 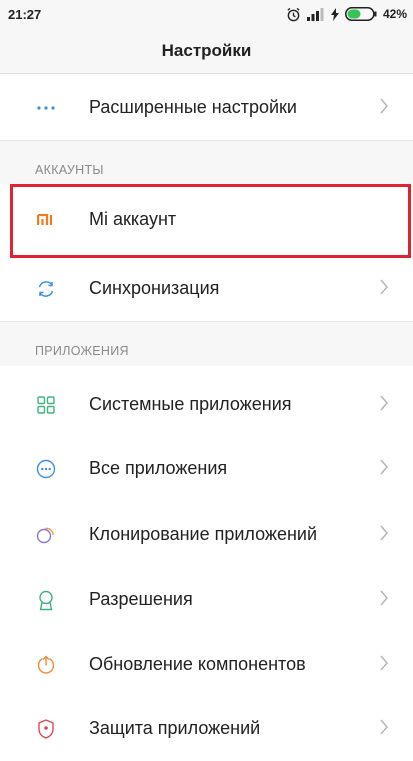 What do you see at coordinates (46, 729) in the screenshot?
I see `lock-icon` at bounding box center [46, 729].